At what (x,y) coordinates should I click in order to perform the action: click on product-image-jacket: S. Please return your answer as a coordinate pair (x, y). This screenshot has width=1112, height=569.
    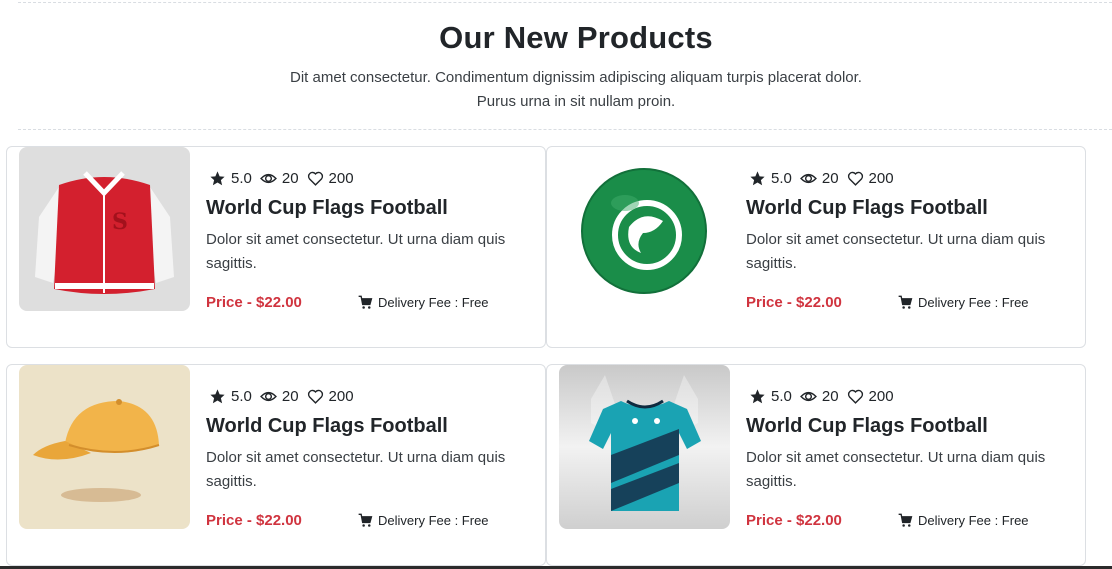
    Looking at the image, I should click on (104, 229).